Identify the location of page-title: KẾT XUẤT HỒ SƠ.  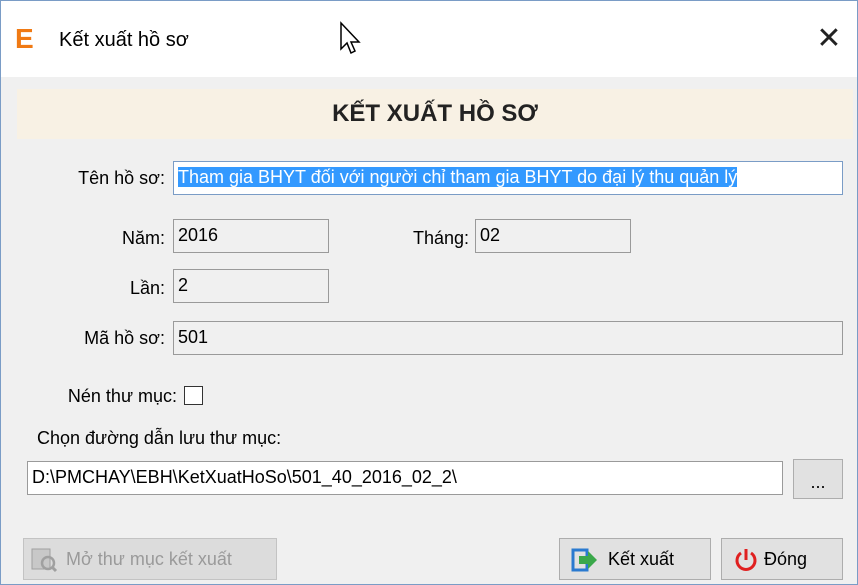
(435, 113).